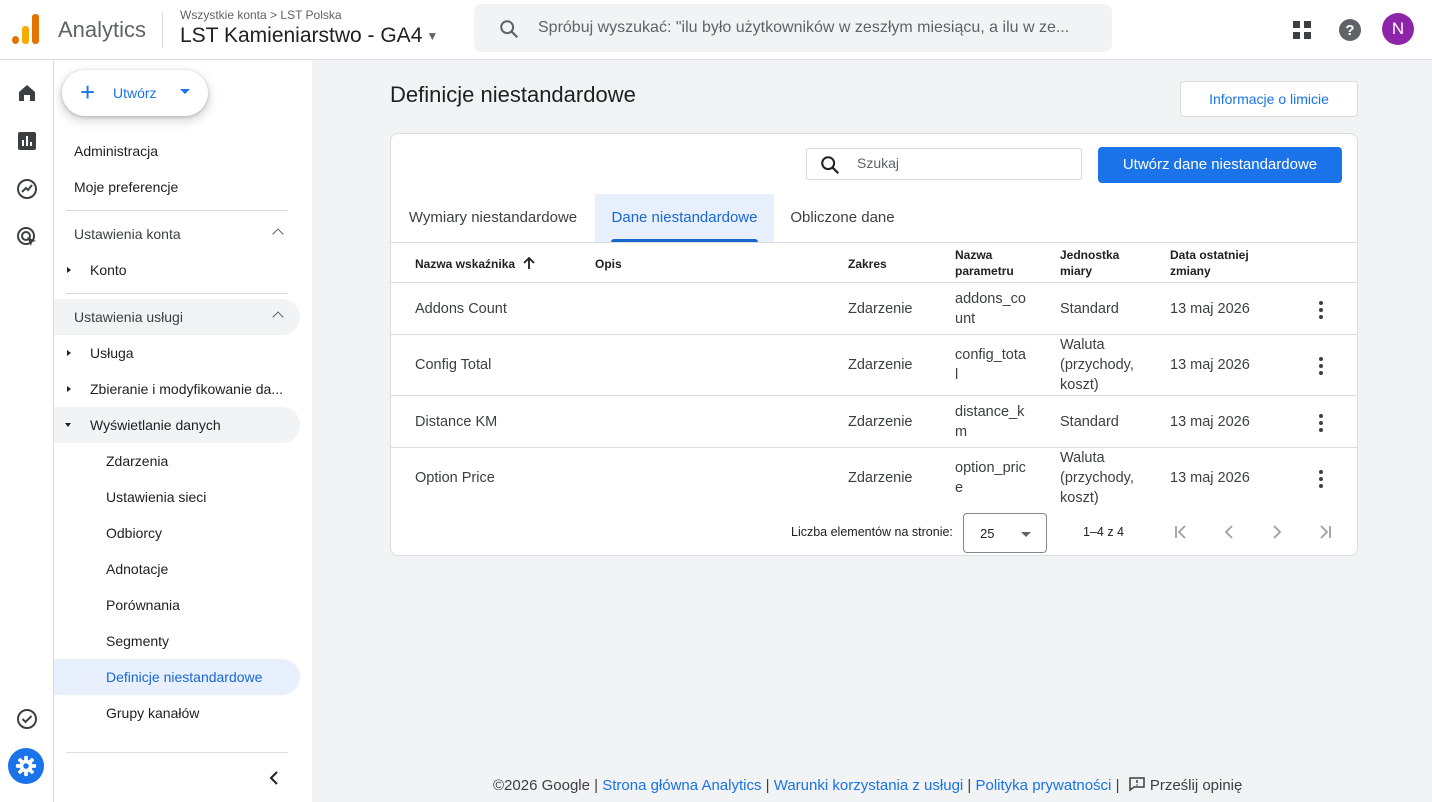 Image resolution: width=1432 pixels, height=802 pixels. I want to click on nav-item-account: Konto, so click(177, 270).